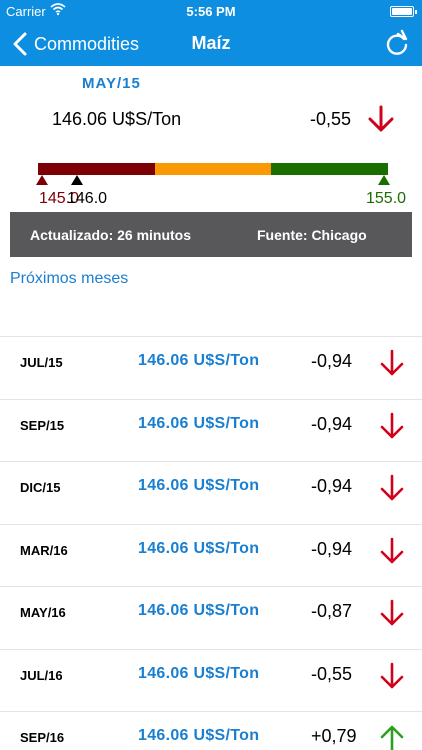 This screenshot has width=422, height=750. Describe the element at coordinates (330, 169) in the screenshot. I see `range-segment-high` at that location.